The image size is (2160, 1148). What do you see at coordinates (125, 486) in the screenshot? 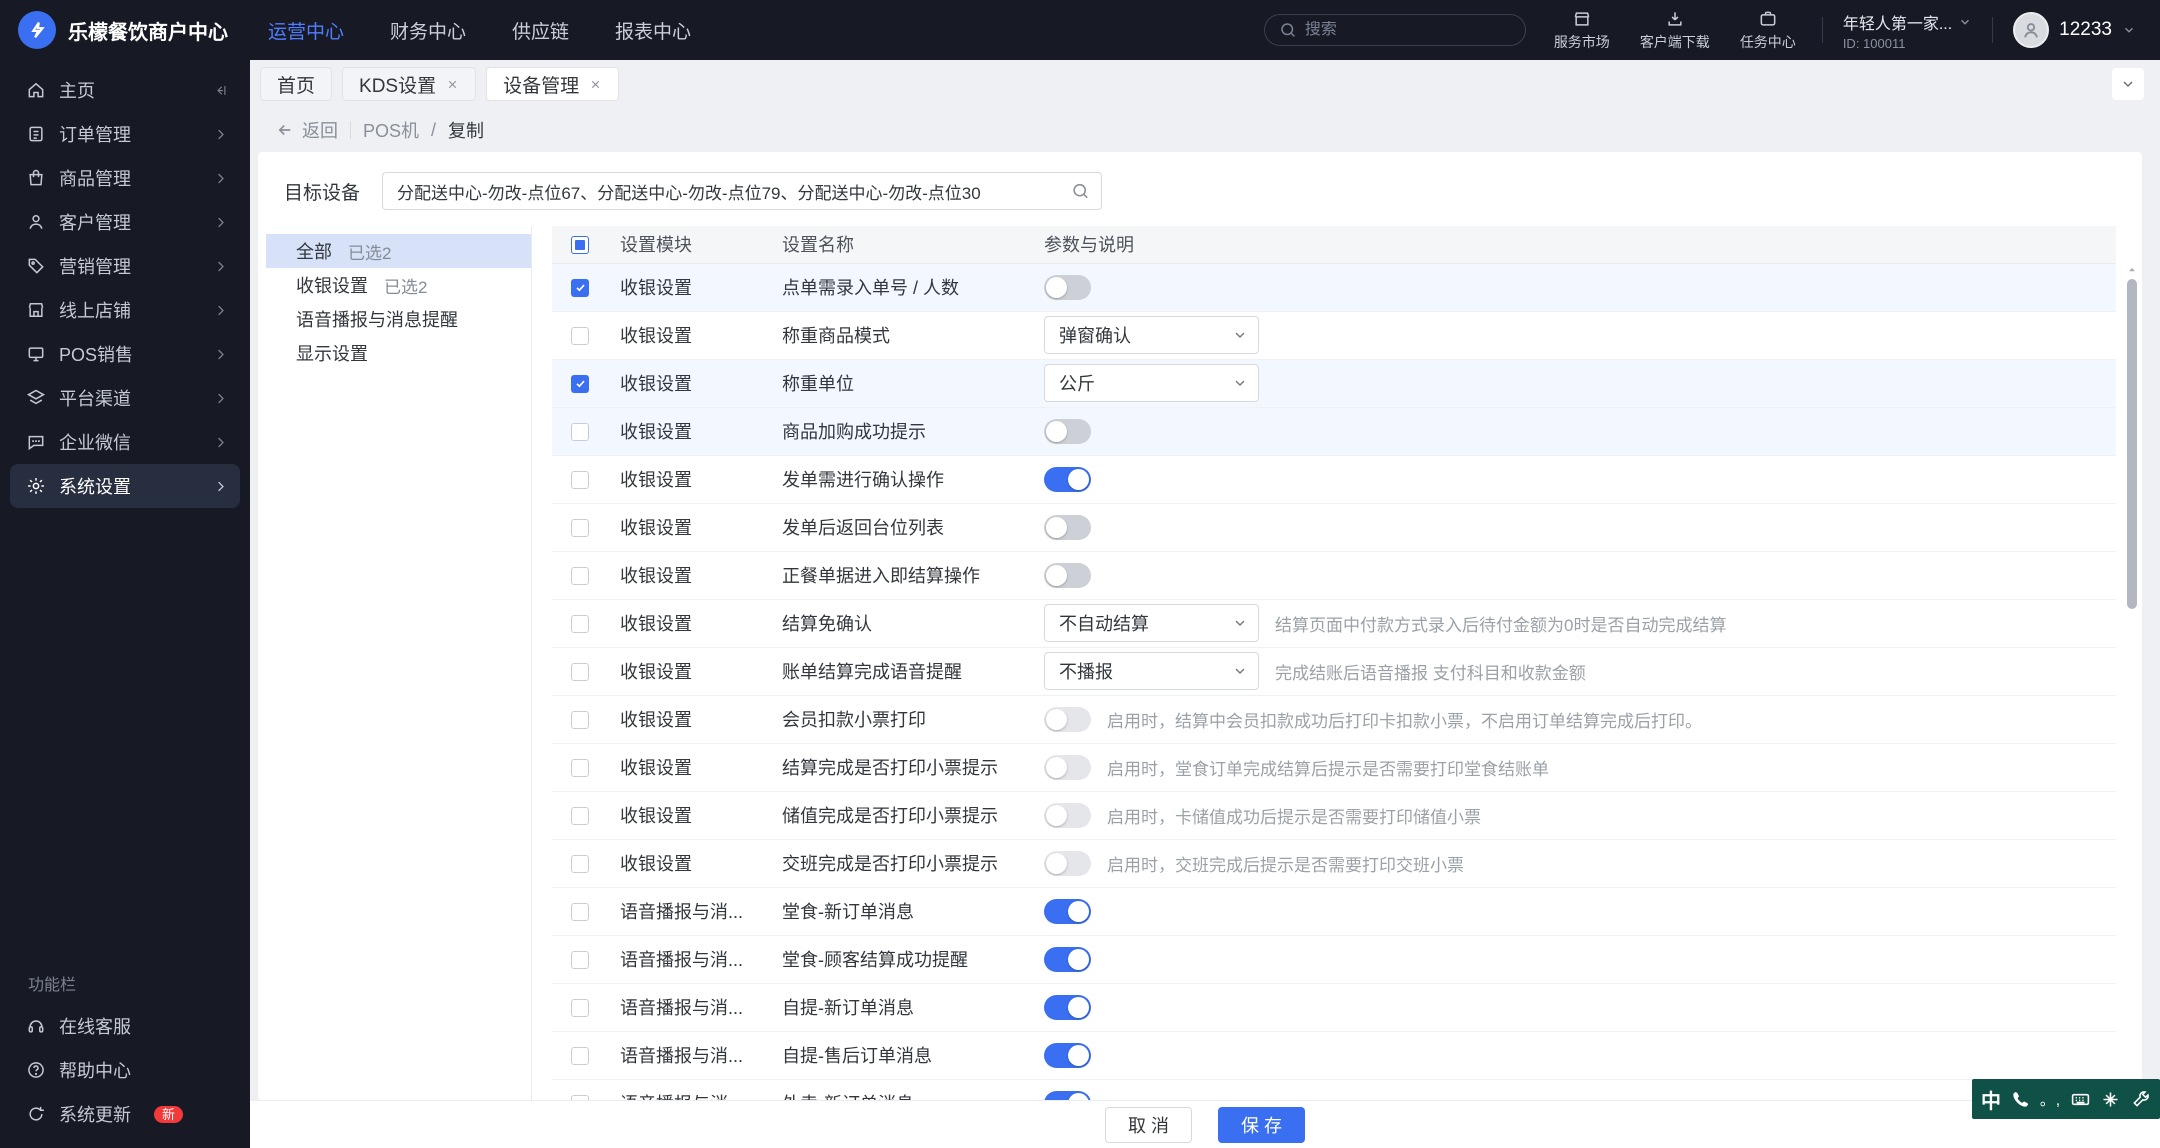
I see `sidebar-item: 系统设置` at bounding box center [125, 486].